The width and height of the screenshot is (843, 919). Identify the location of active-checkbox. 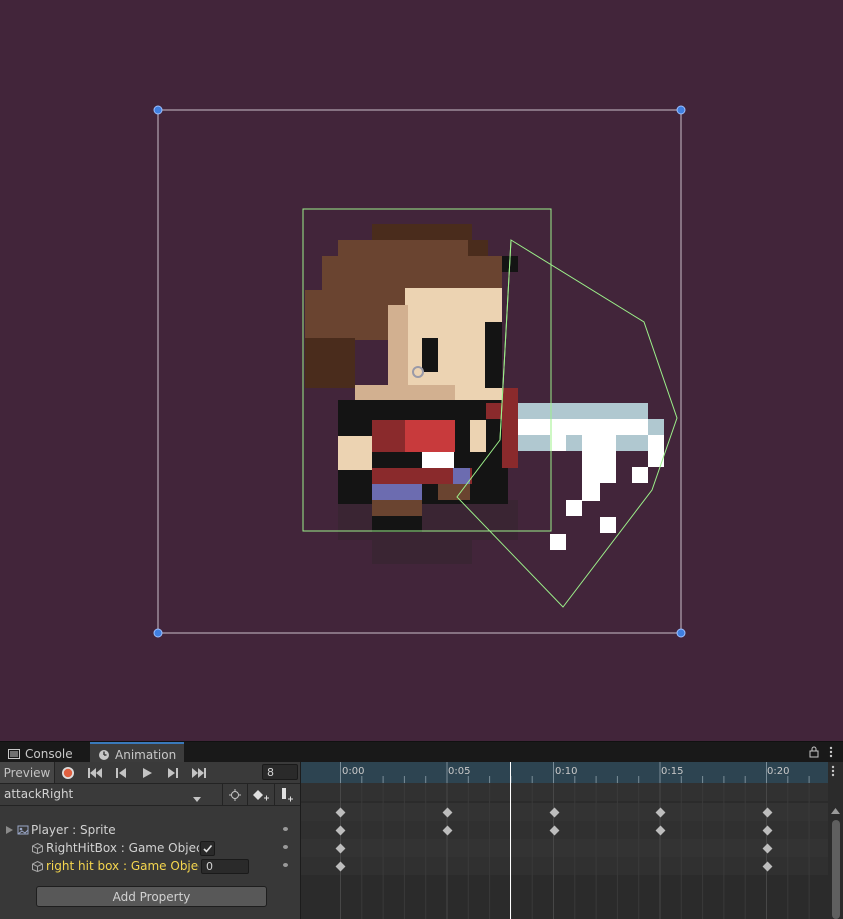
(207, 848).